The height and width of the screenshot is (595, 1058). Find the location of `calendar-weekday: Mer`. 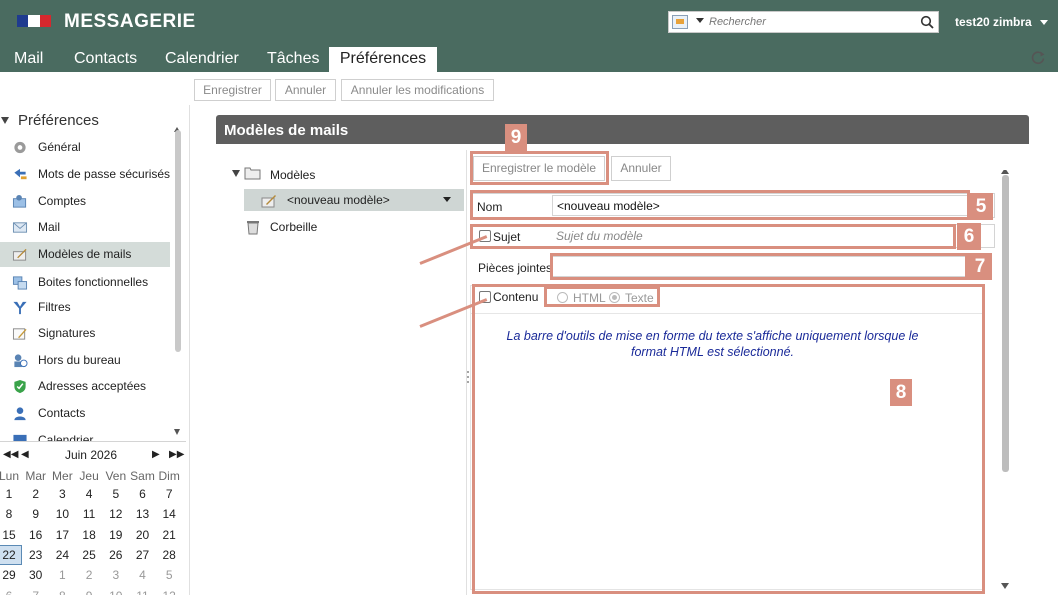

calendar-weekday: Mer is located at coordinates (62, 476).